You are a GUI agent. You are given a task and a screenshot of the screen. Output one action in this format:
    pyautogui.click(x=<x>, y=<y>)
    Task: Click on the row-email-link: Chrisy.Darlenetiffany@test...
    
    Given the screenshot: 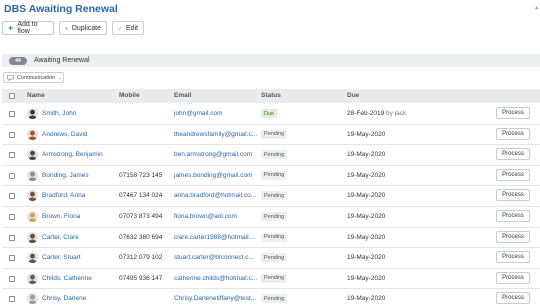 What is the action you would take?
    pyautogui.click(x=215, y=298)
    